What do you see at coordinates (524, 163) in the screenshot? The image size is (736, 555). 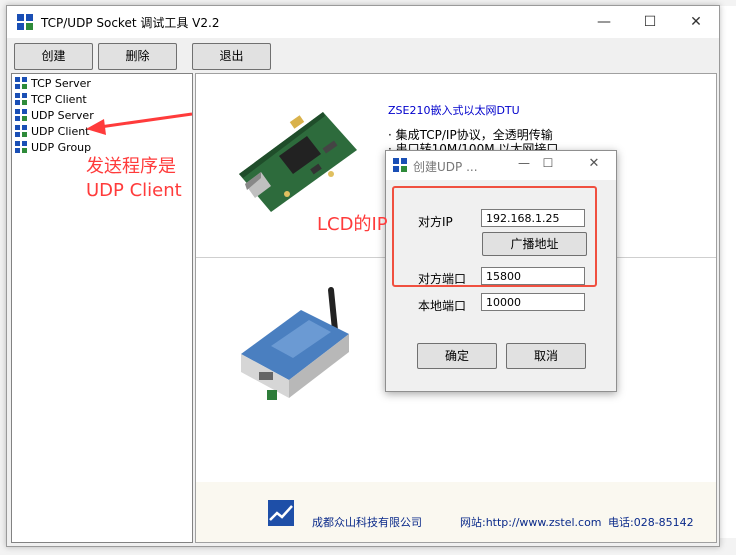 I see `dialog-minimize-button: —` at bounding box center [524, 163].